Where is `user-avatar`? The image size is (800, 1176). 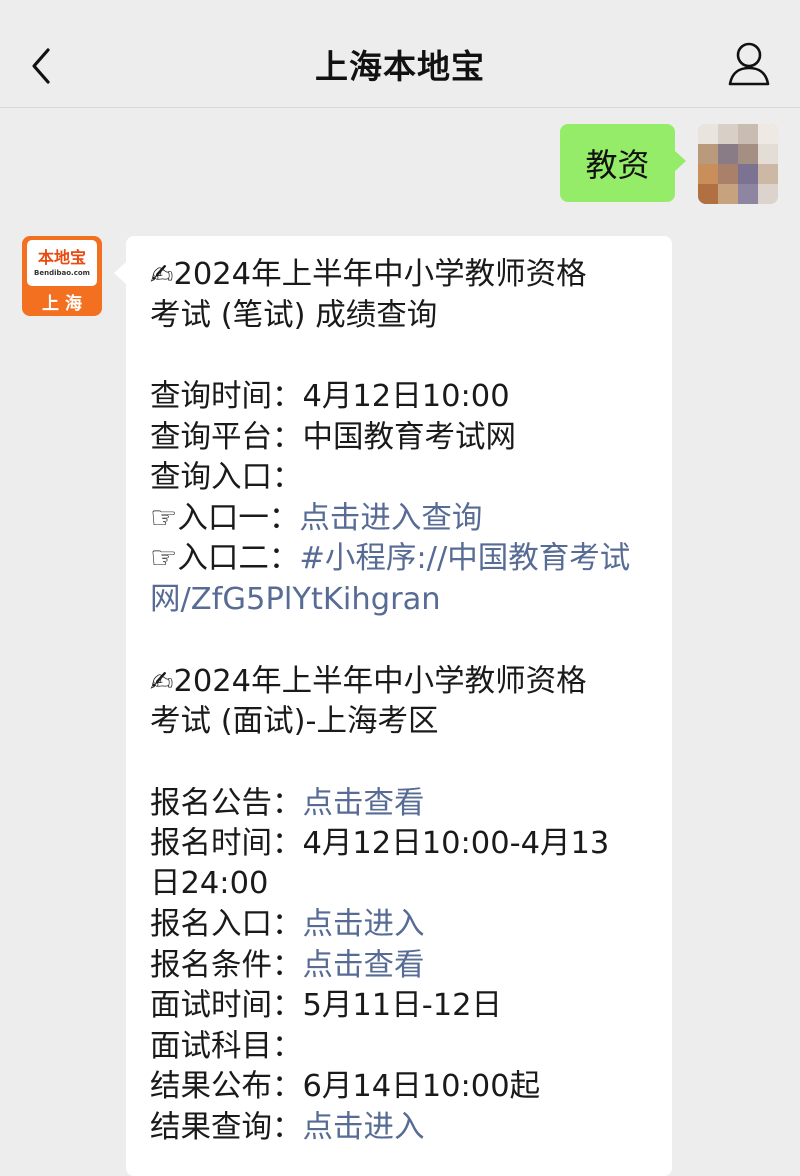
user-avatar is located at coordinates (738, 164).